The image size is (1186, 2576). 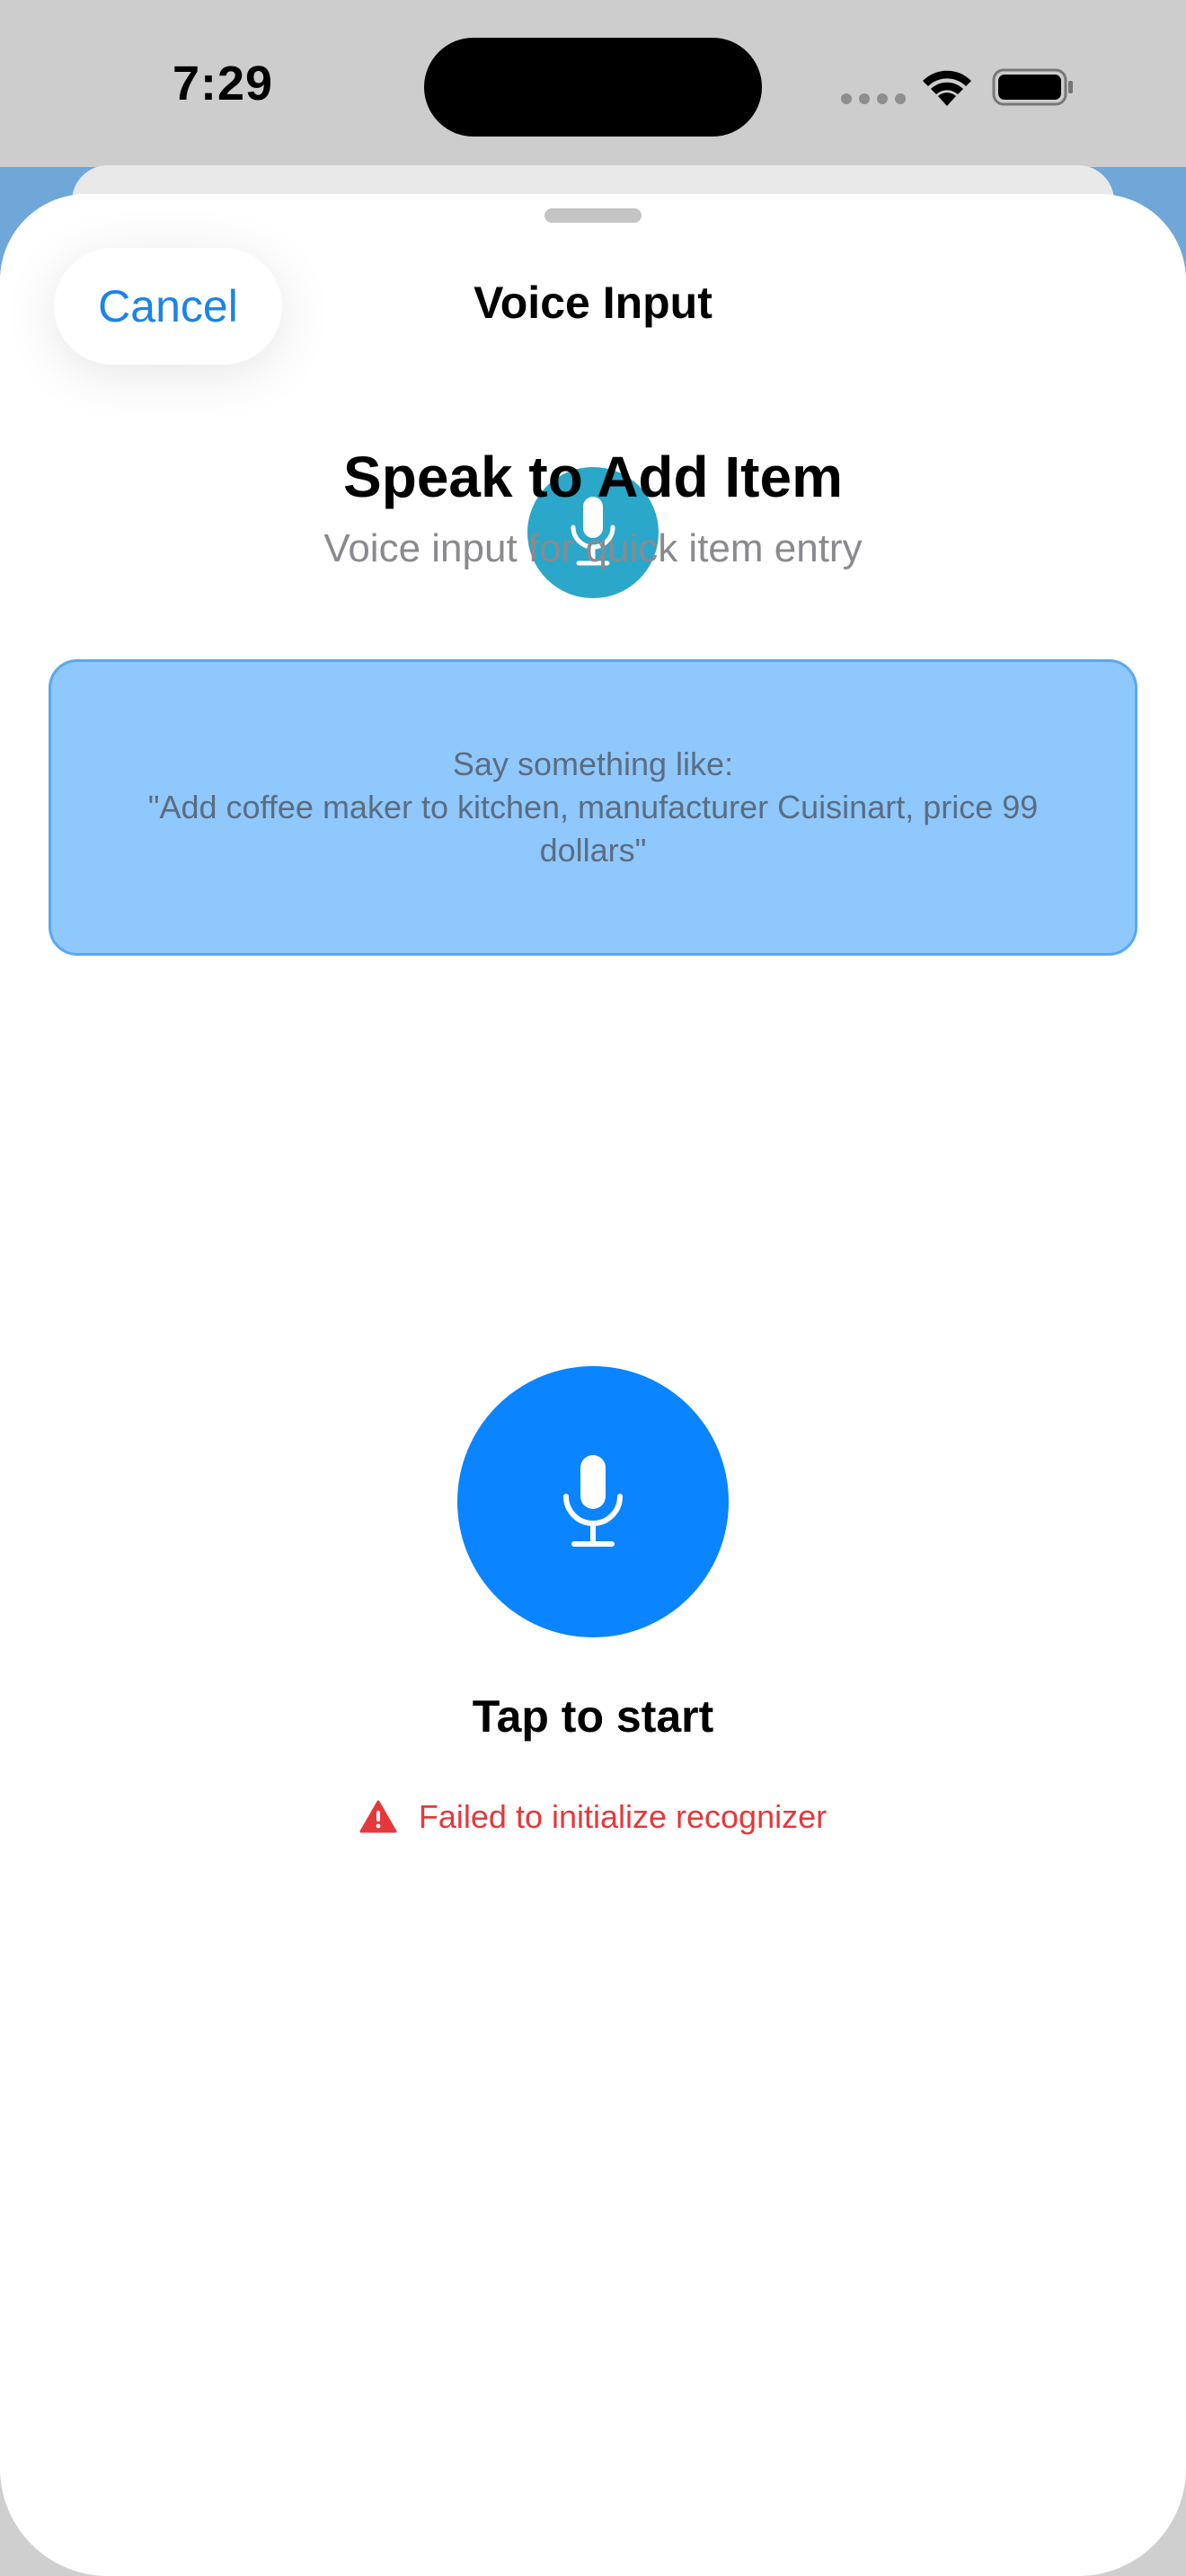 I want to click on status-bar: 7:29, so click(x=593, y=83).